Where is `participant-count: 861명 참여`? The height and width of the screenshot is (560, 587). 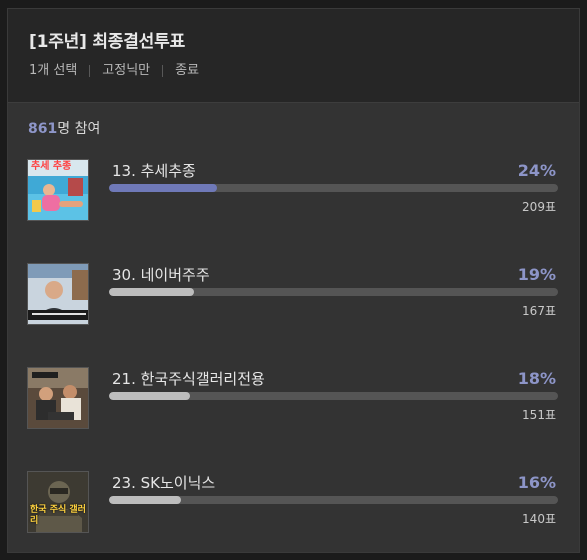
participant-count: 861명 참여 is located at coordinates (64, 129).